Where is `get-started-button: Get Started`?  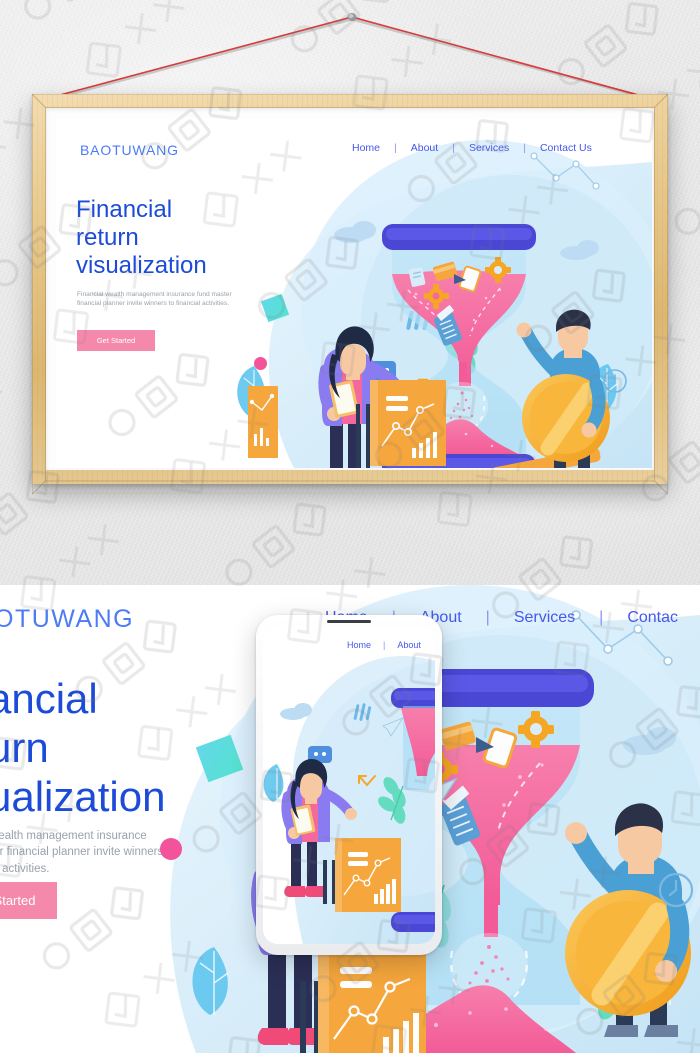
get-started-button: Get Started is located at coordinates (116, 340).